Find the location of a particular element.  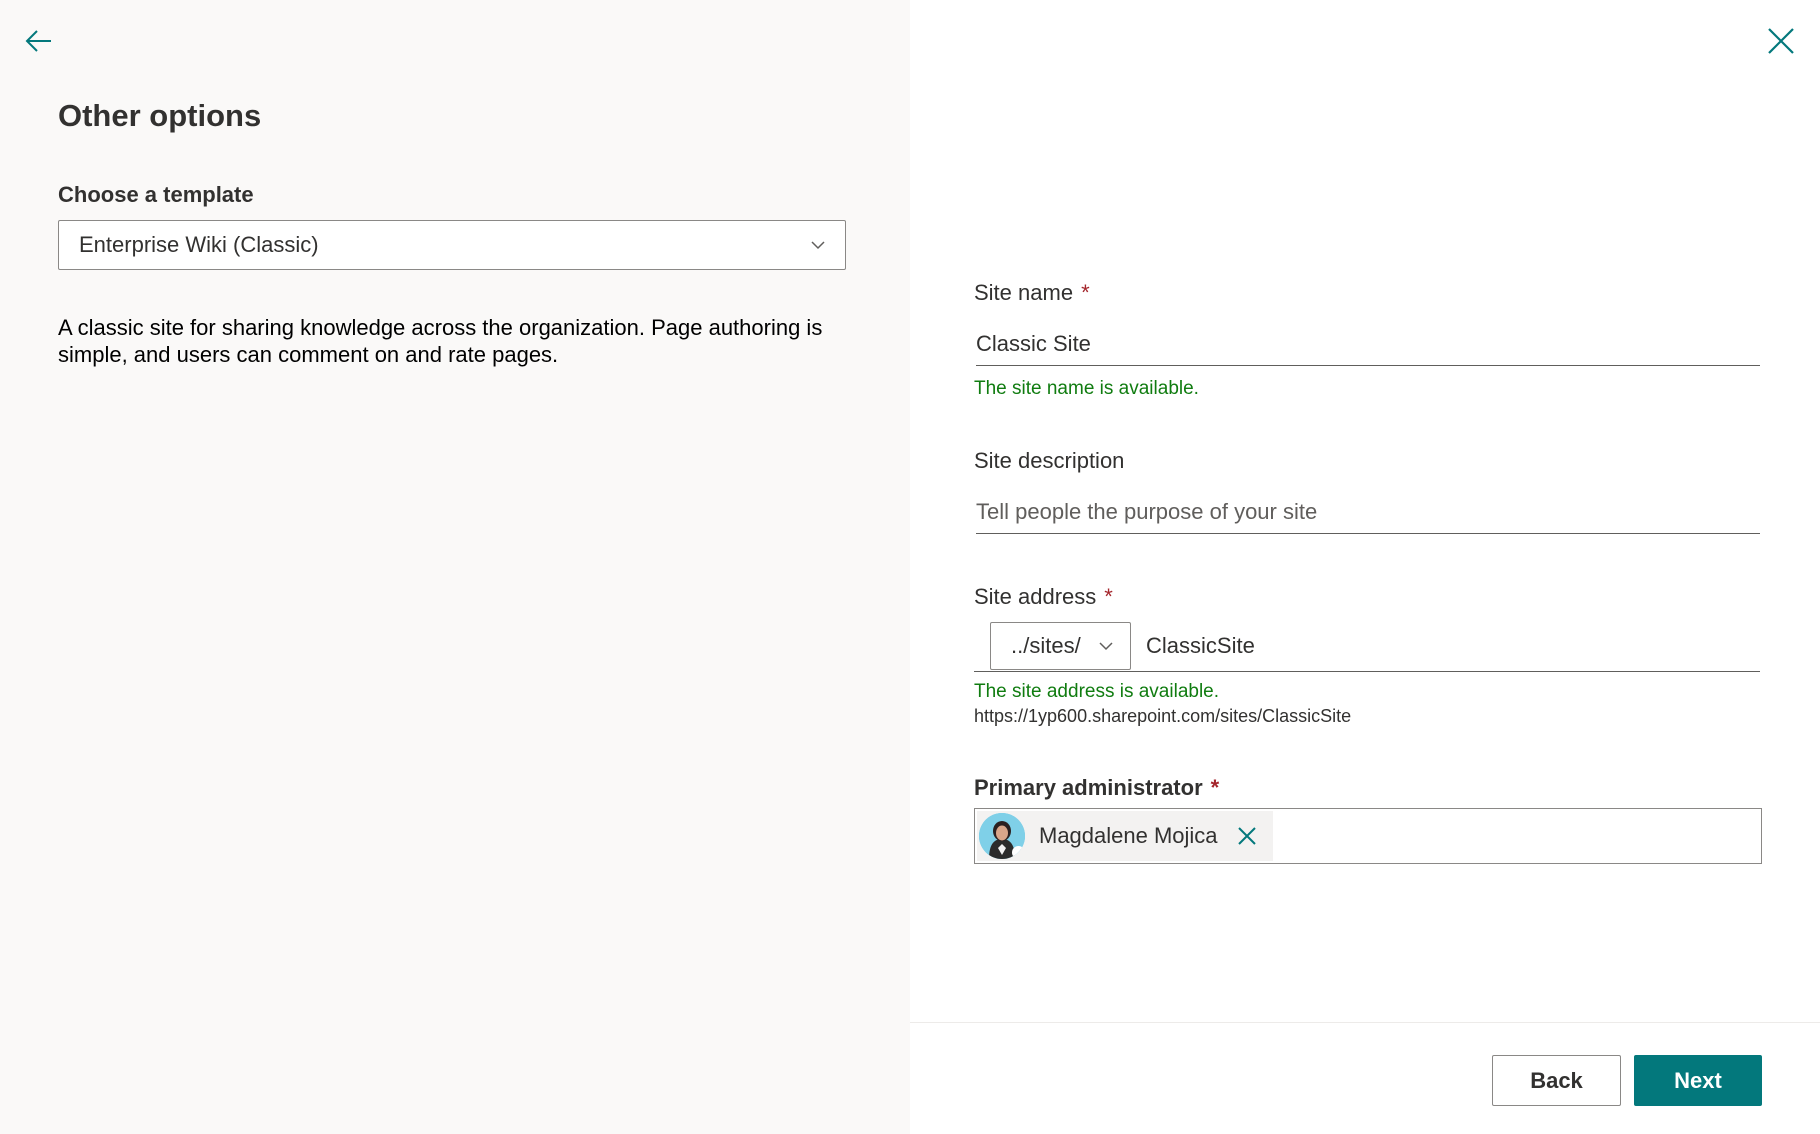

template-selected-value: Enterprise Wiki (Classic) is located at coordinates (199, 244).